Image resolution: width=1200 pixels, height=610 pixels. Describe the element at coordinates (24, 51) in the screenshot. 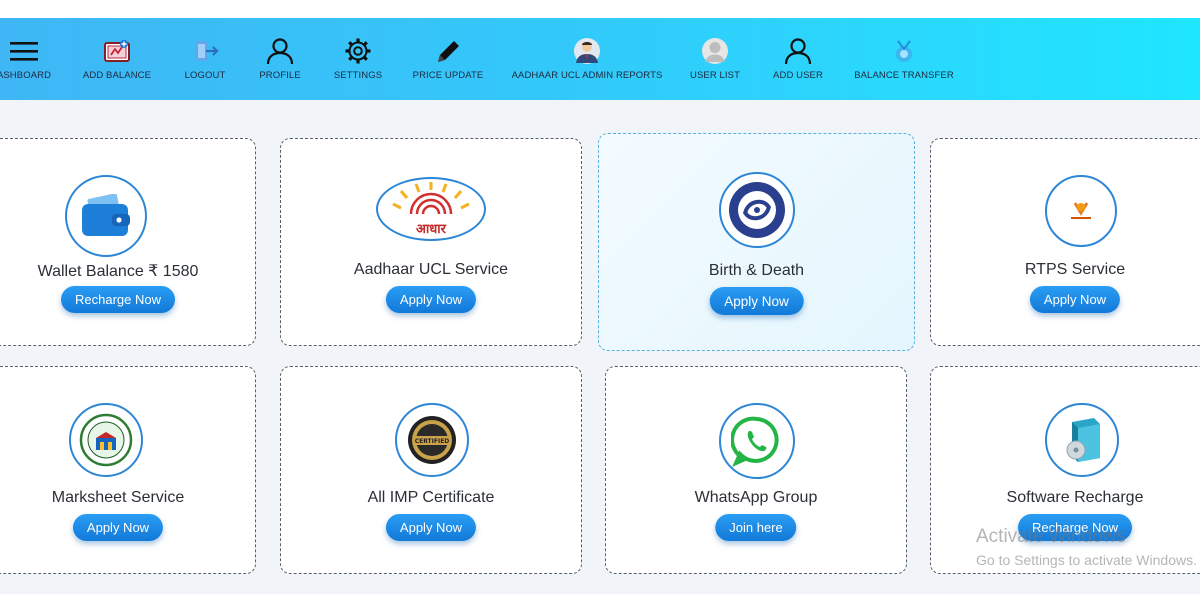

I see `menu-icon` at that location.